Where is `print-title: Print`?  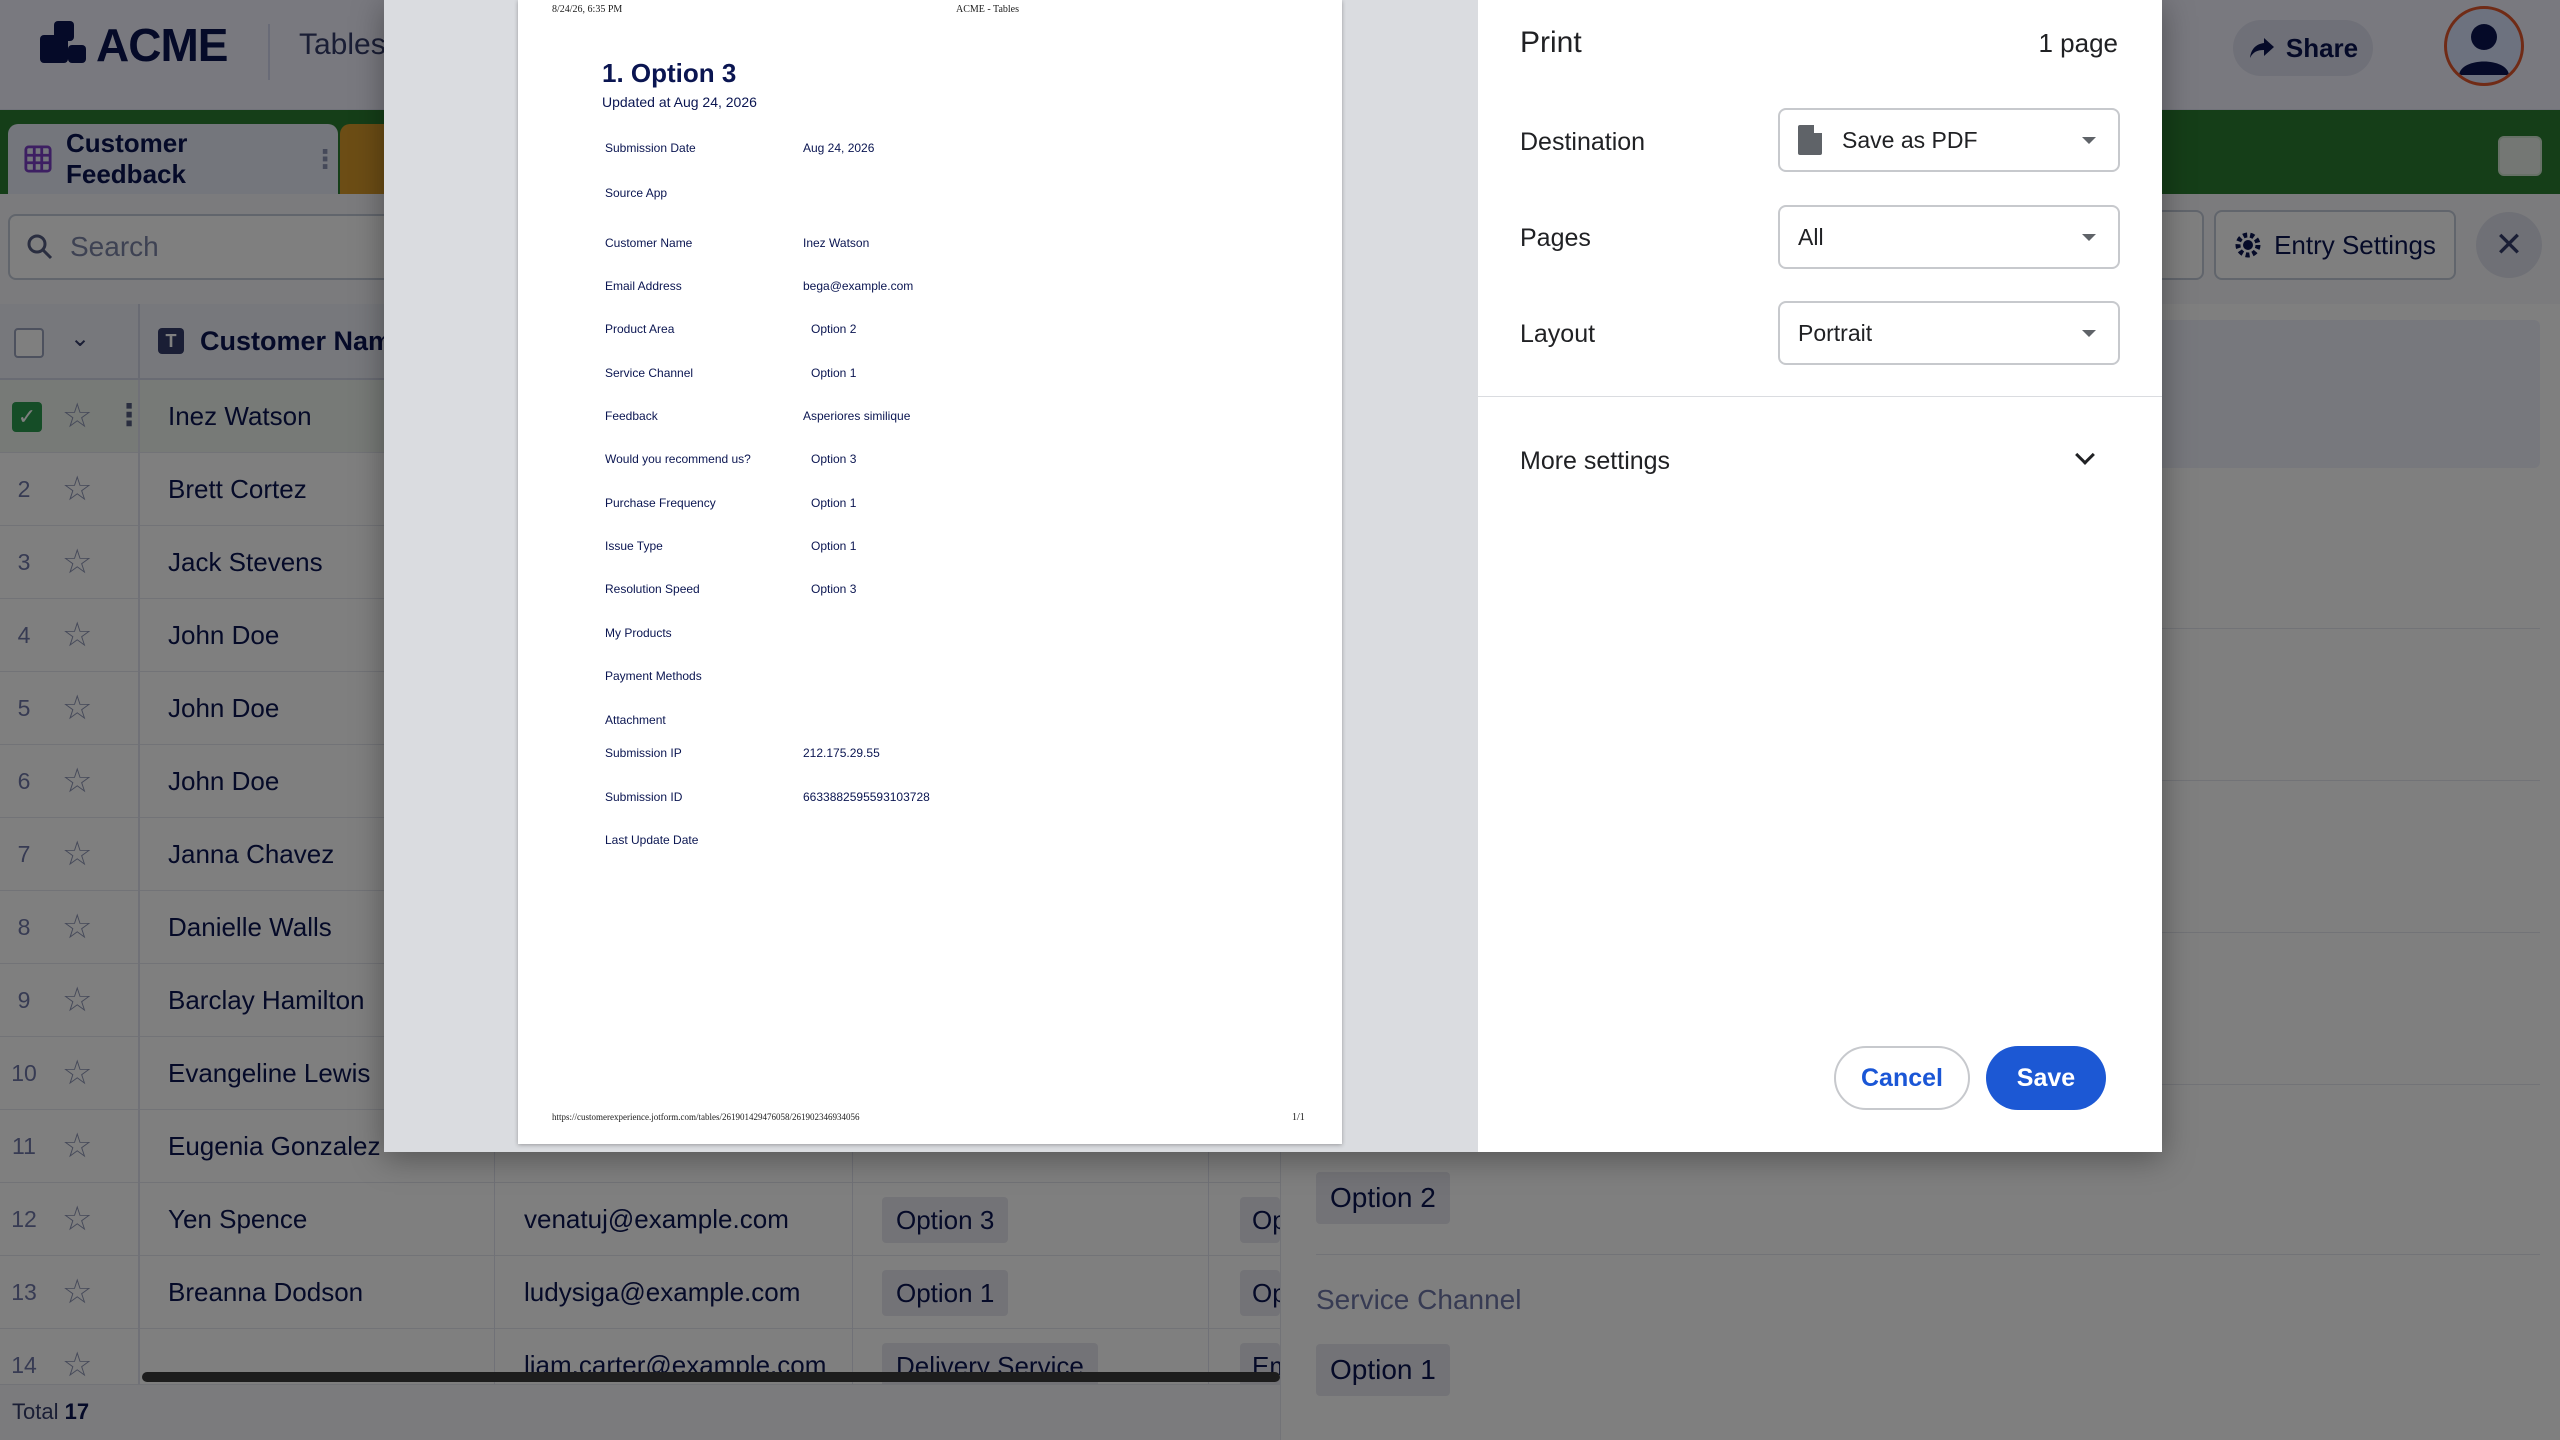 print-title: Print is located at coordinates (1551, 42).